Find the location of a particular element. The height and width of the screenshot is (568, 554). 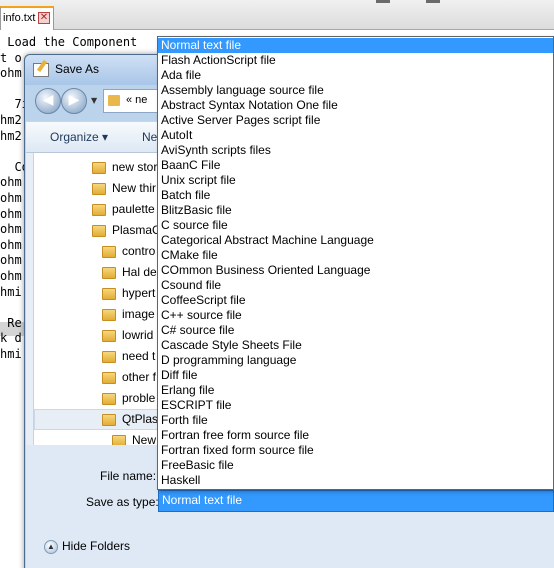

back-arrow-icon: ◀ is located at coordinates (48, 101).